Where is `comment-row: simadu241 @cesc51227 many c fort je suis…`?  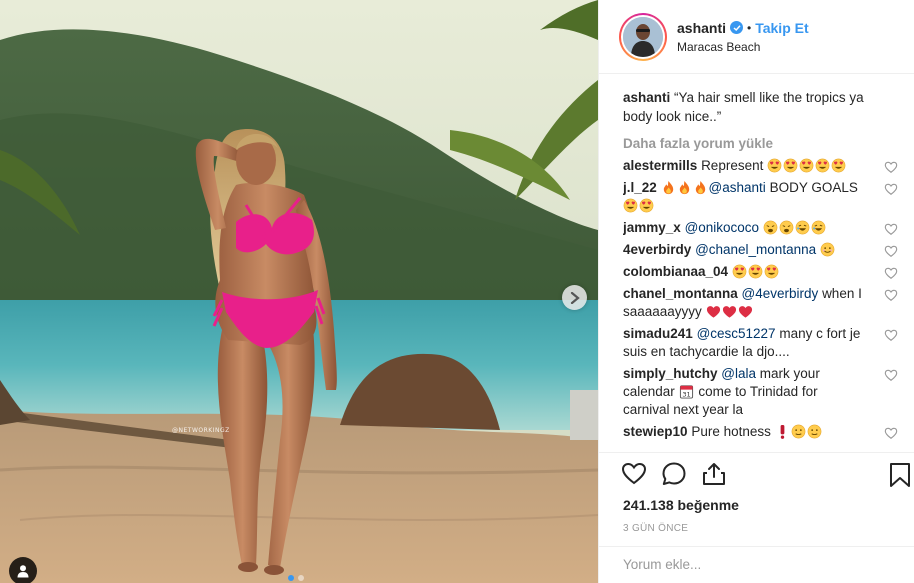
comment-row: simadu241 @cesc51227 many c fort je suis… is located at coordinates (761, 343).